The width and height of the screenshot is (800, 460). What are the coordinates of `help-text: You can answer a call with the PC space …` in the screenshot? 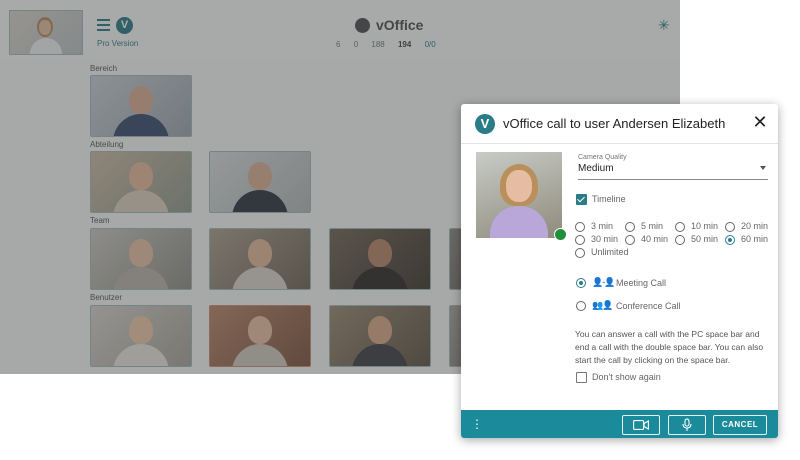 It's located at (669, 347).